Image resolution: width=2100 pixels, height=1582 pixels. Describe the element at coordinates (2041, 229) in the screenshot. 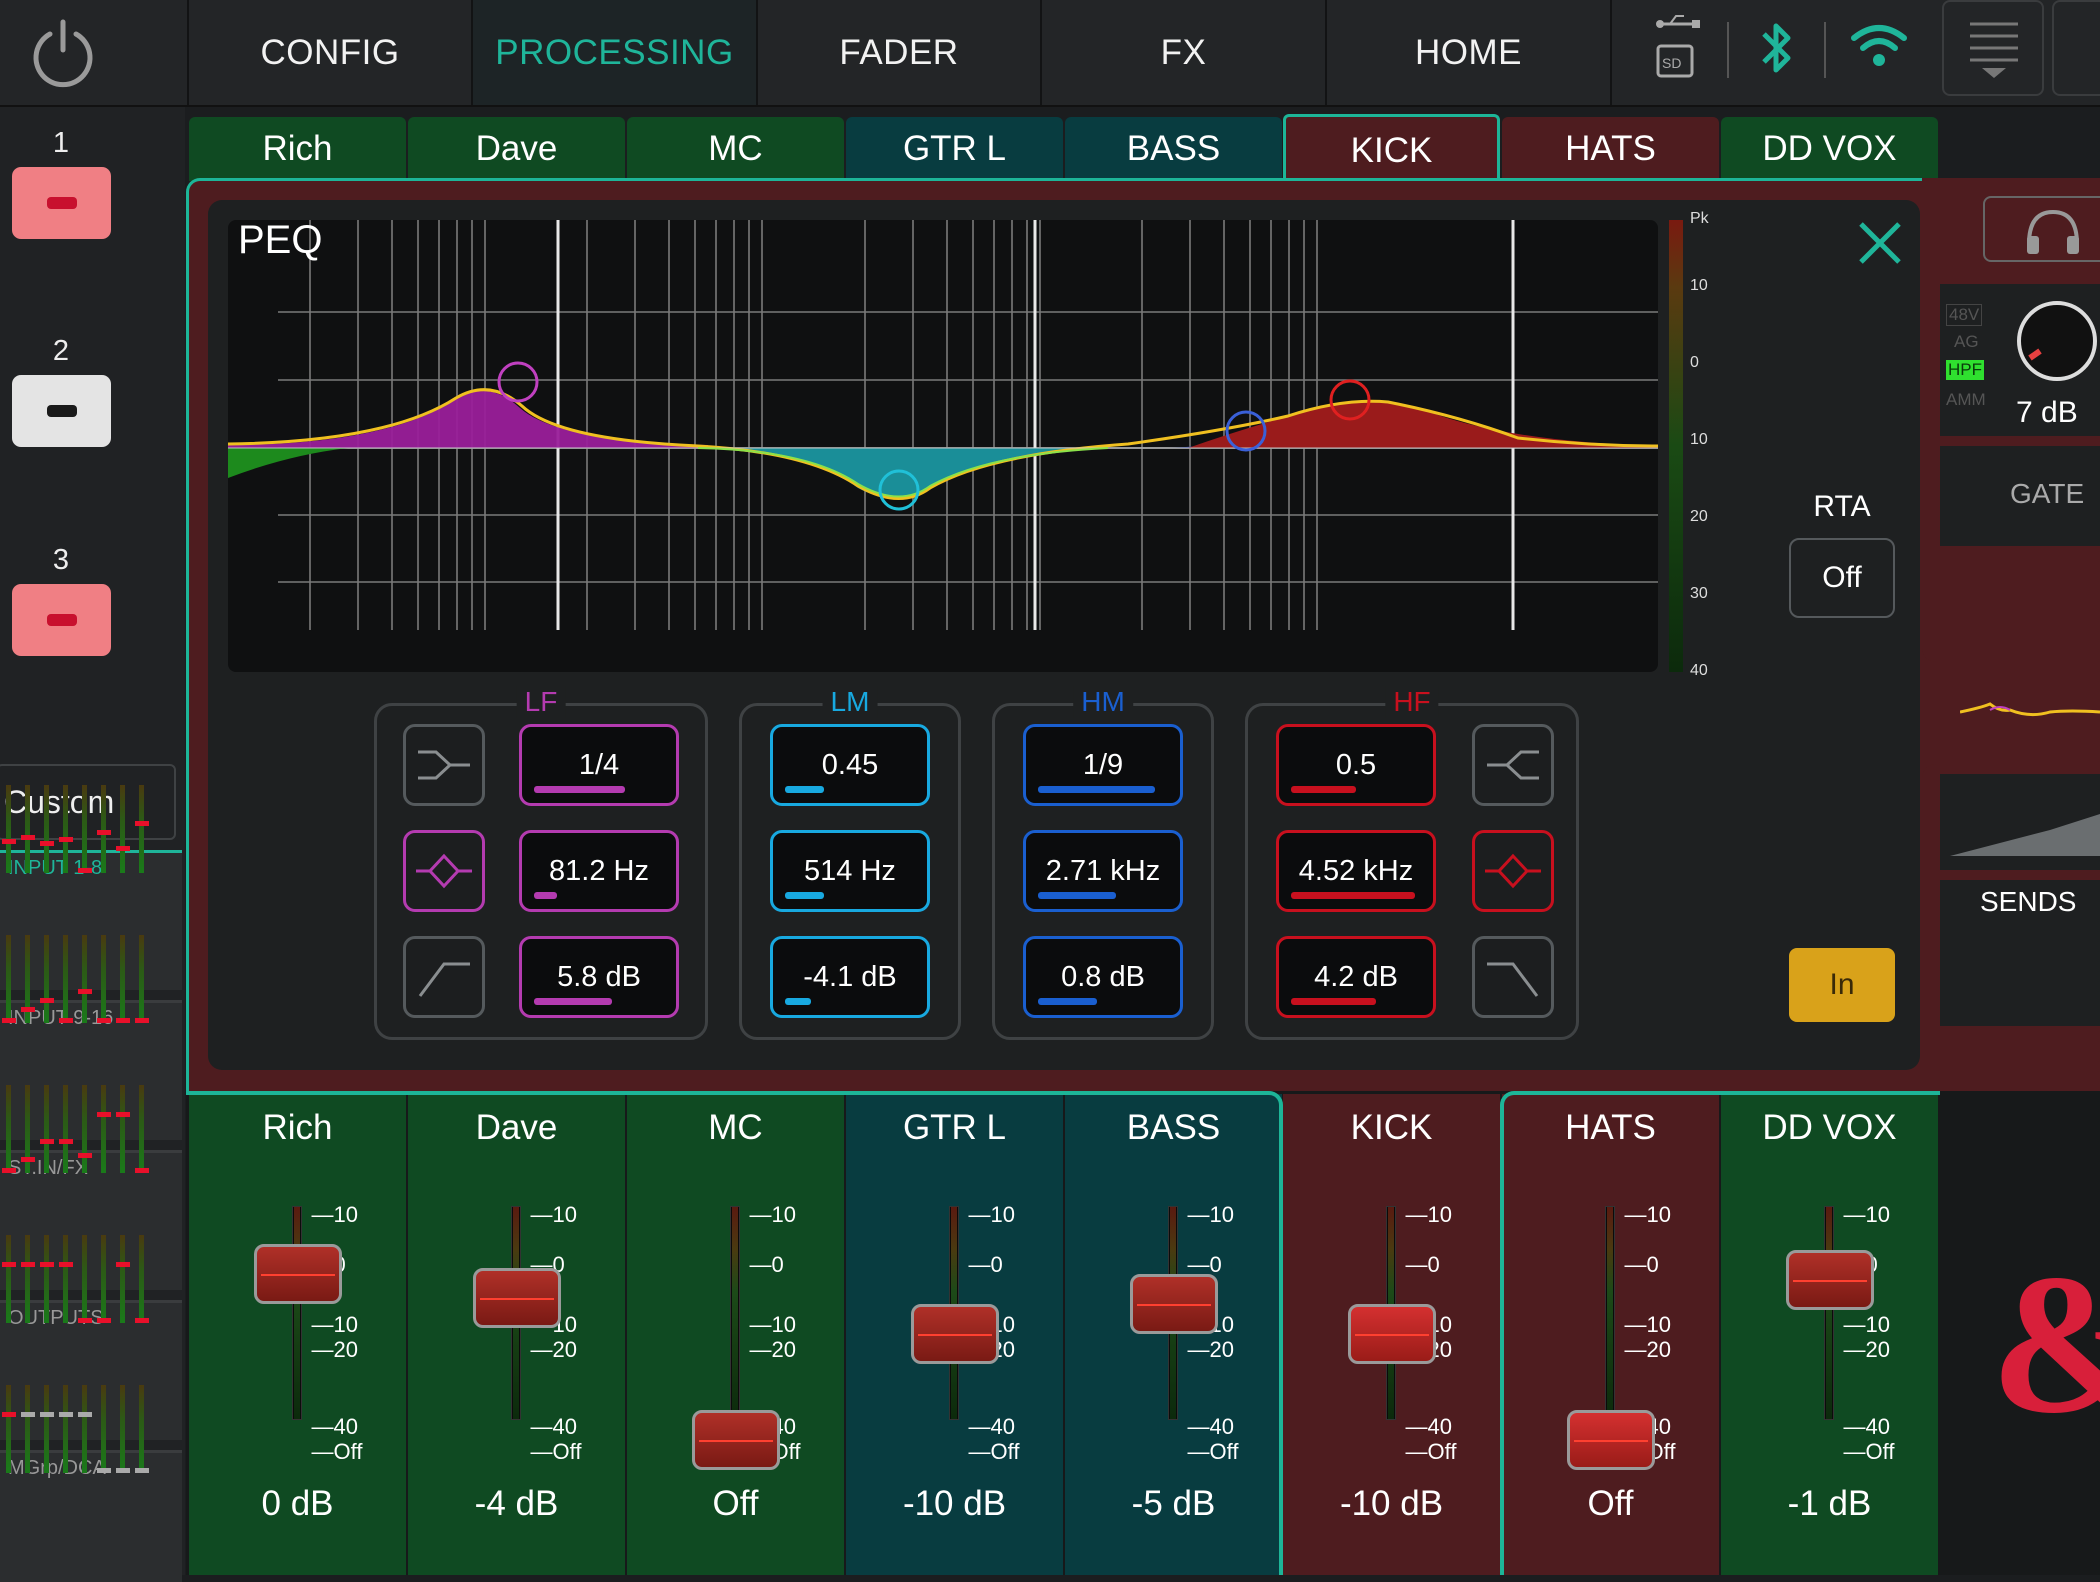

I see `headphone-button` at that location.